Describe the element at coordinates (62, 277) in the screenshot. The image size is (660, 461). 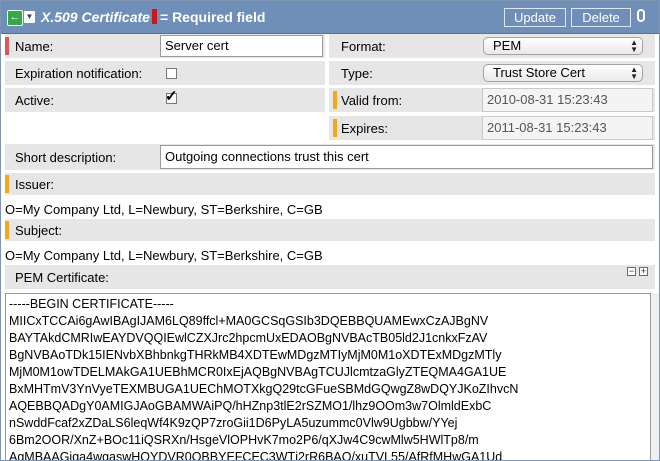
I see `pem-certificate-label: PEM Certificate:` at that location.